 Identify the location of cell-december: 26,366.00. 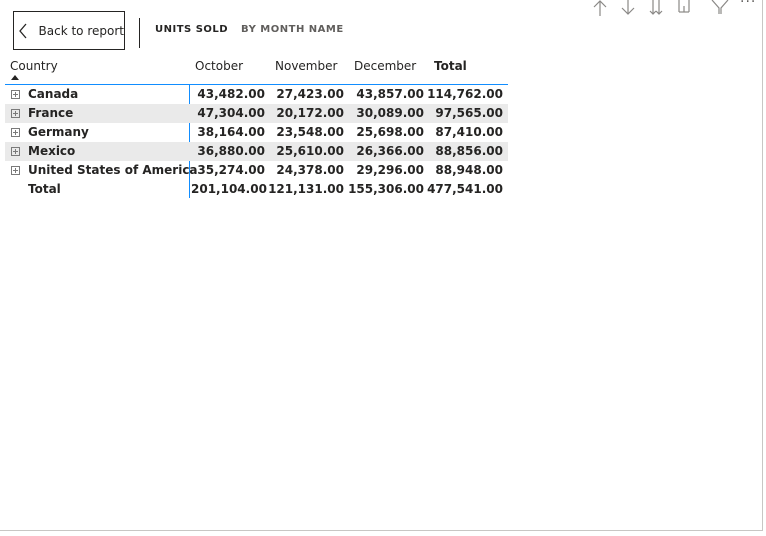
(390, 151).